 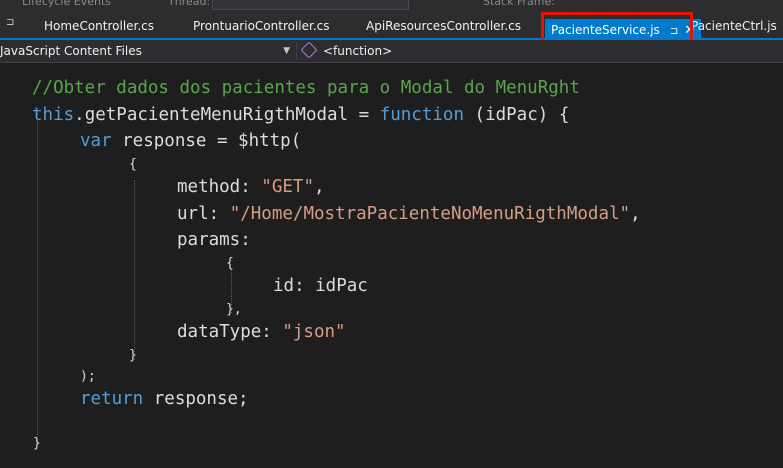 What do you see at coordinates (519, 4) in the screenshot?
I see `stack-frame-label: Stack Frame:` at bounding box center [519, 4].